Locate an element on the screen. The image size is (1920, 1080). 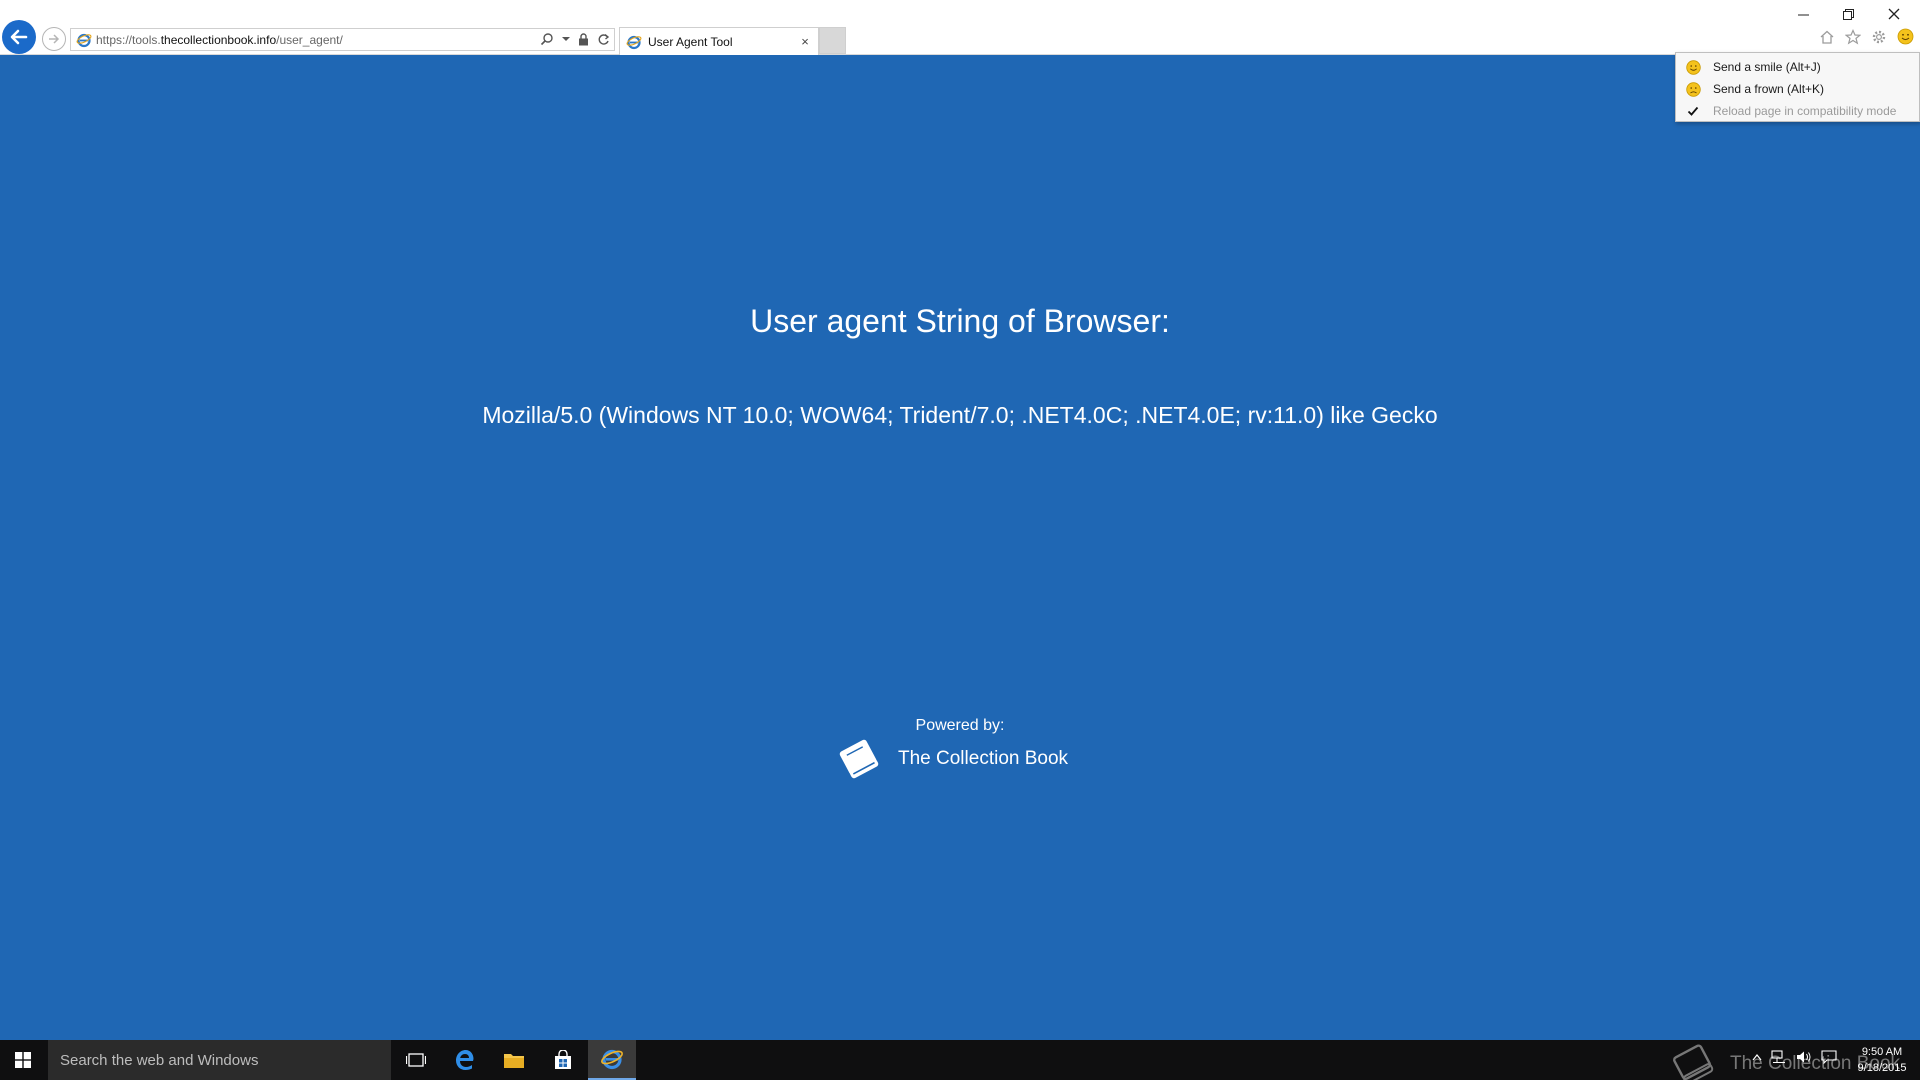
close-icon is located at coordinates (1894, 14).